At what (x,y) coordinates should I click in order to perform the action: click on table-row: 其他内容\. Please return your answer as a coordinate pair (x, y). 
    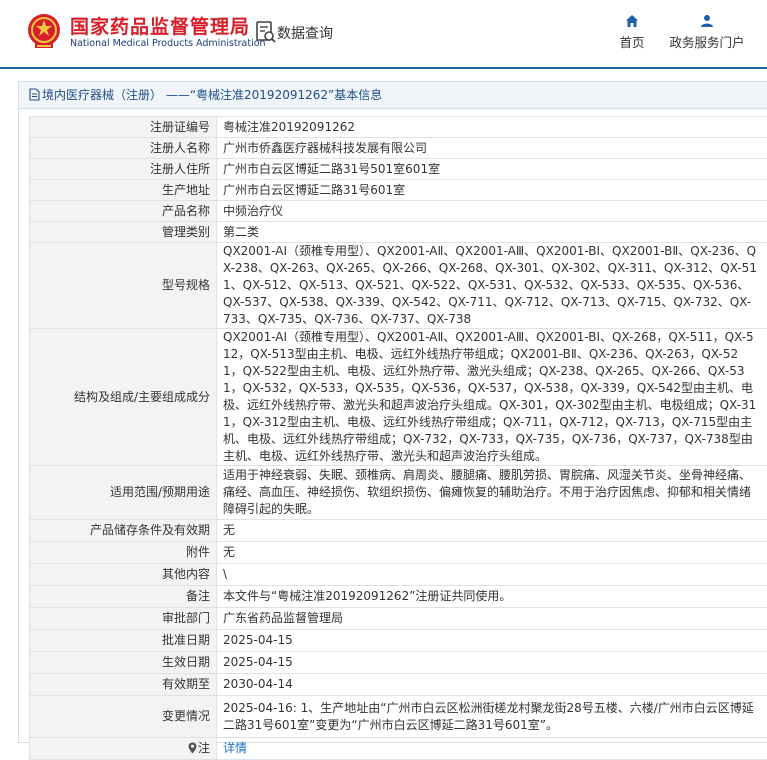
    Looking at the image, I should click on (398, 575).